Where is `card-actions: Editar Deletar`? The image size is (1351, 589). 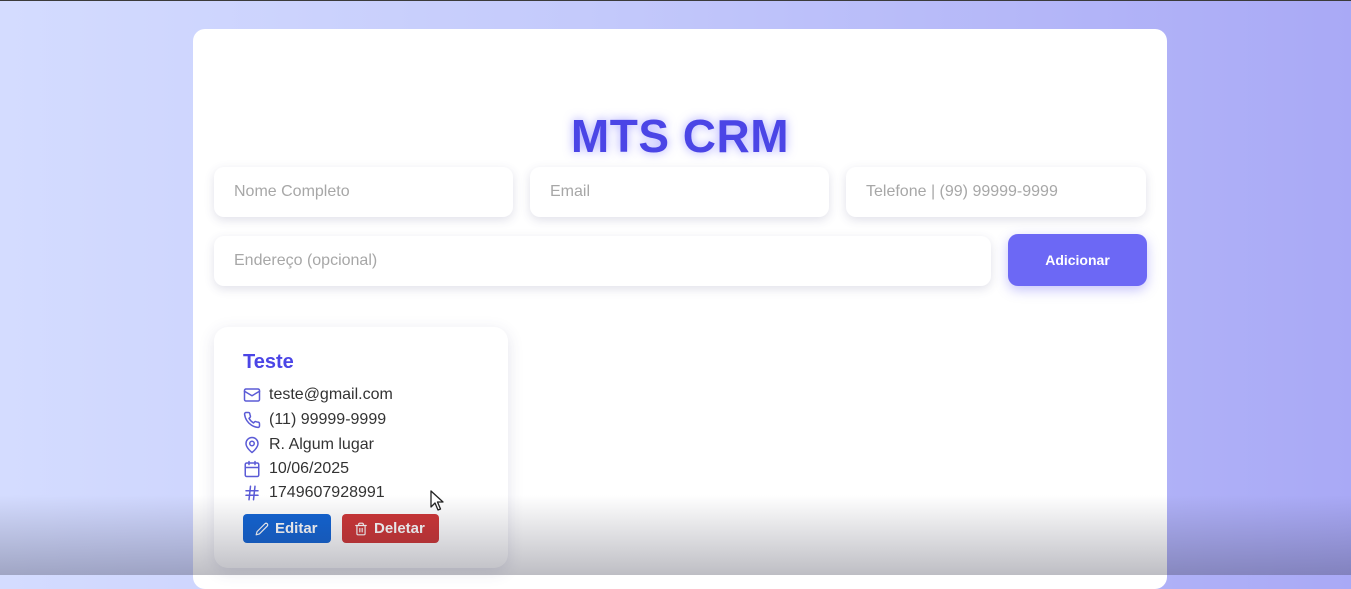 card-actions: Editar Deletar is located at coordinates (341, 528).